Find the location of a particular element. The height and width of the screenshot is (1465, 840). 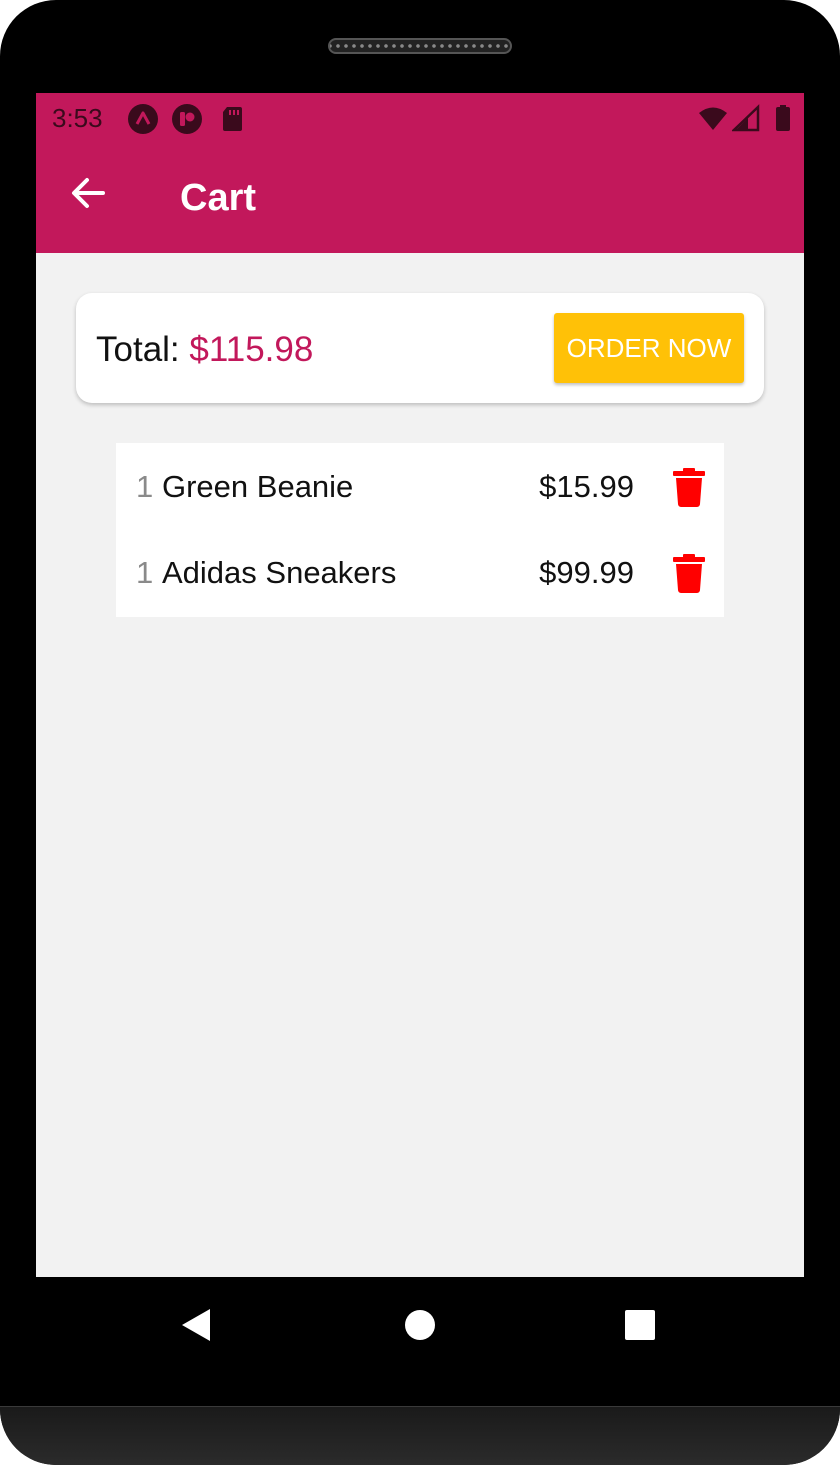

wifi-icon is located at coordinates (713, 119).